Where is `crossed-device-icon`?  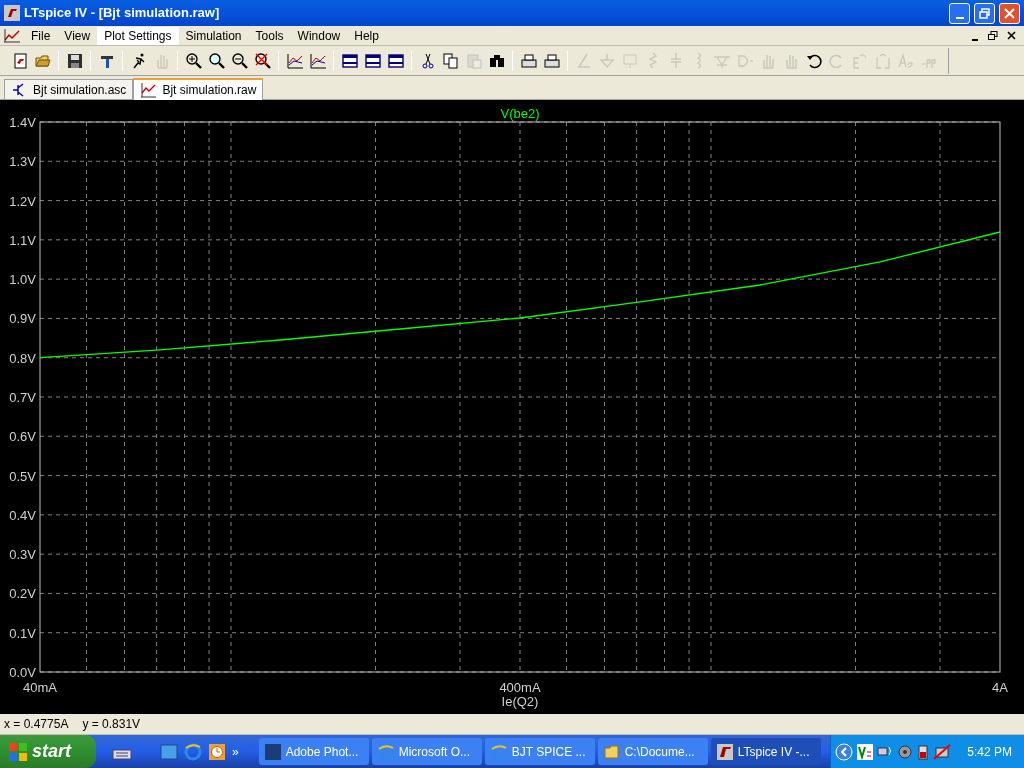 crossed-device-icon is located at coordinates (942, 751).